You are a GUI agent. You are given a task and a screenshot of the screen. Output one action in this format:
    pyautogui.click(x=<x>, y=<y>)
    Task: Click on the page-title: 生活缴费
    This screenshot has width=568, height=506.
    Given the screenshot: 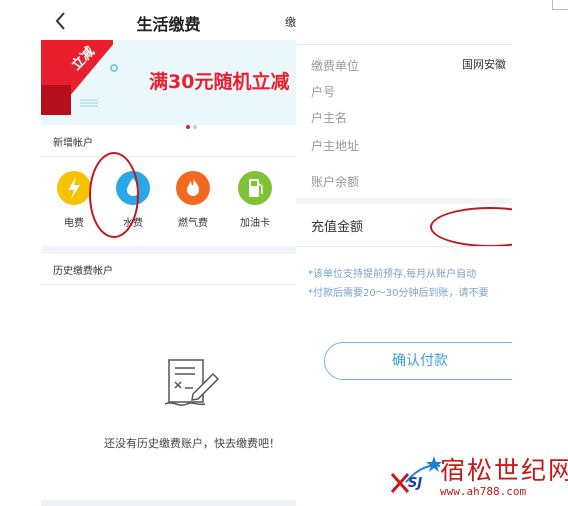 What is the action you would take?
    pyautogui.click(x=168, y=24)
    